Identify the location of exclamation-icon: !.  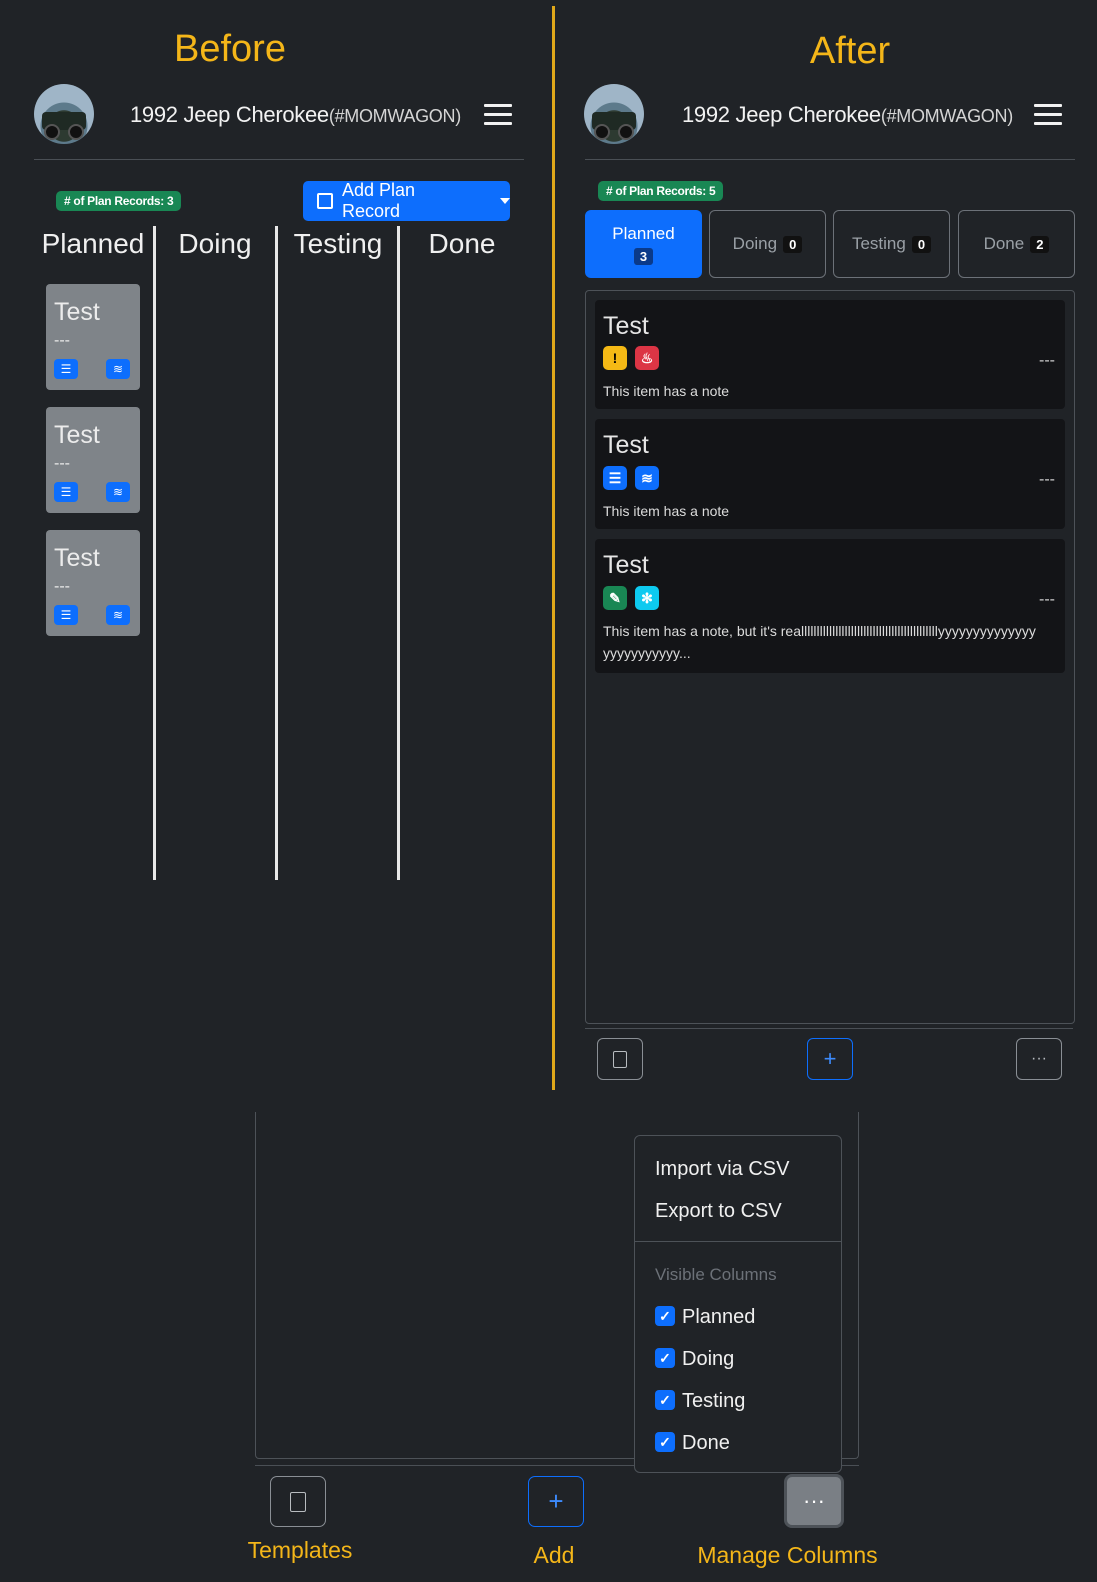
(615, 358).